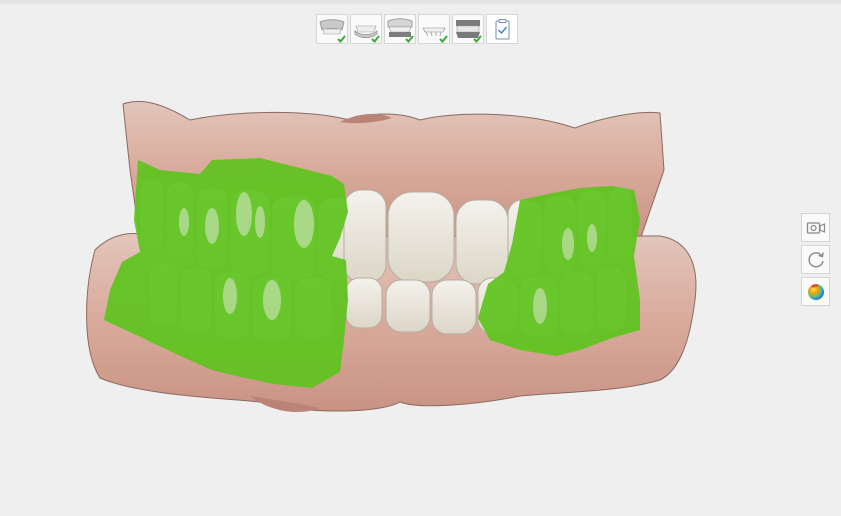 This screenshot has height=516, width=841. What do you see at coordinates (434, 29) in the screenshot?
I see `step-lower-arch-scan` at bounding box center [434, 29].